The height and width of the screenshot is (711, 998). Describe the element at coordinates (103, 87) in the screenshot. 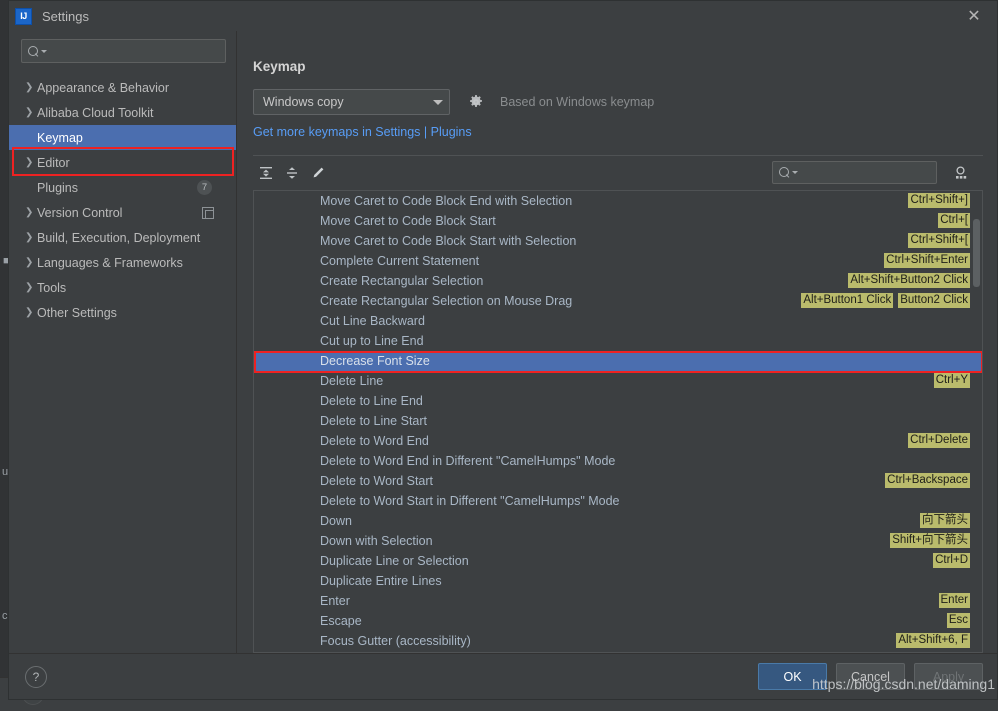

I see `sidebar-item-label: Appearance & Behavior` at that location.